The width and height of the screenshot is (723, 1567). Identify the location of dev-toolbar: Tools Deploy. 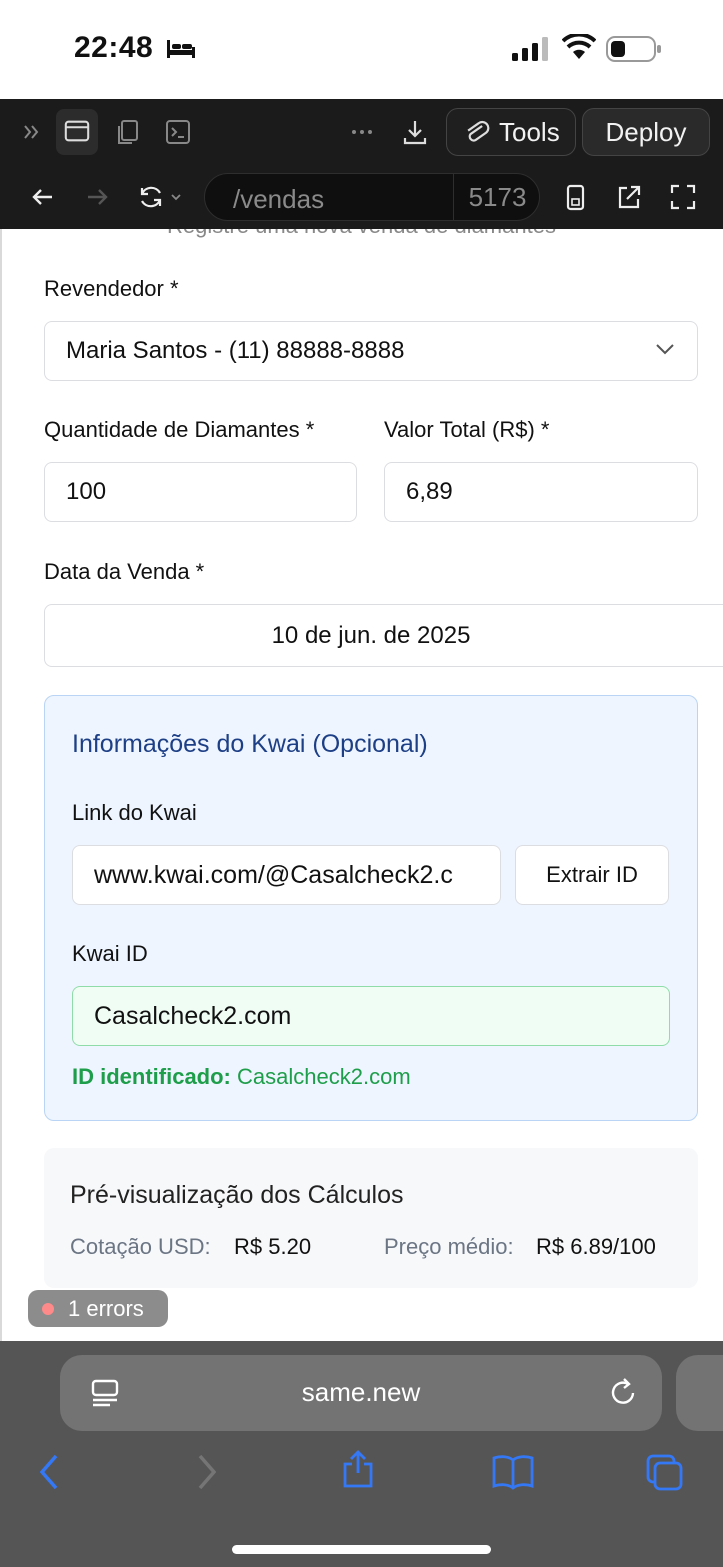
(361, 132).